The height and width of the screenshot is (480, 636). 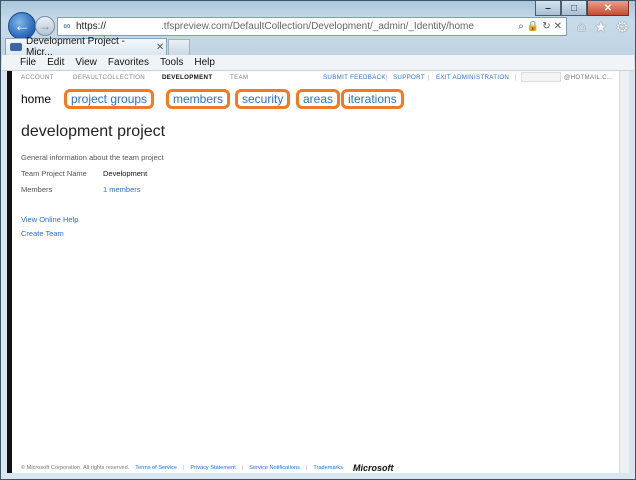 I want to click on menu-tools: Tools, so click(x=171, y=62).